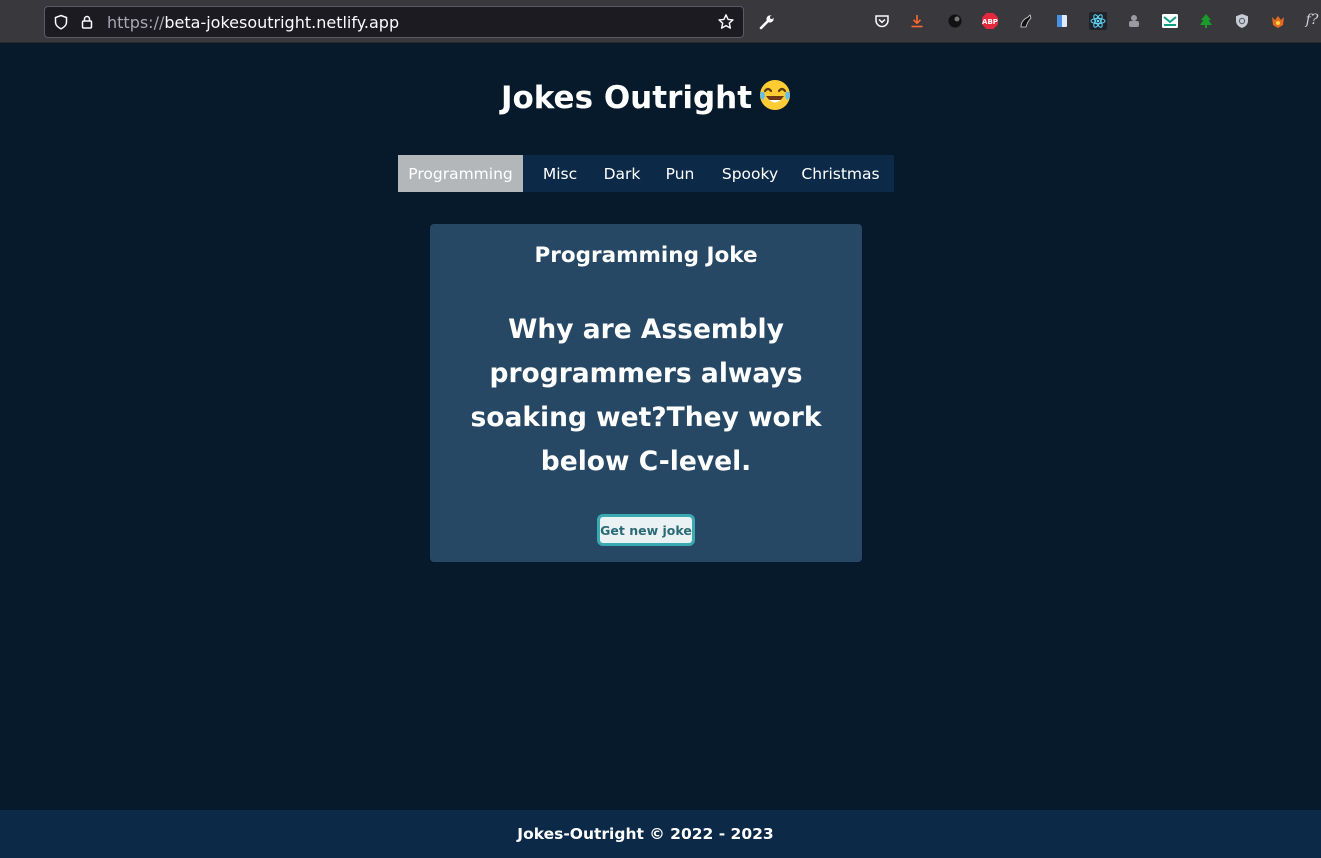 Image resolution: width=1321 pixels, height=858 pixels. Describe the element at coordinates (750, 173) in the screenshot. I see `tab-spooky: Spooky` at that location.